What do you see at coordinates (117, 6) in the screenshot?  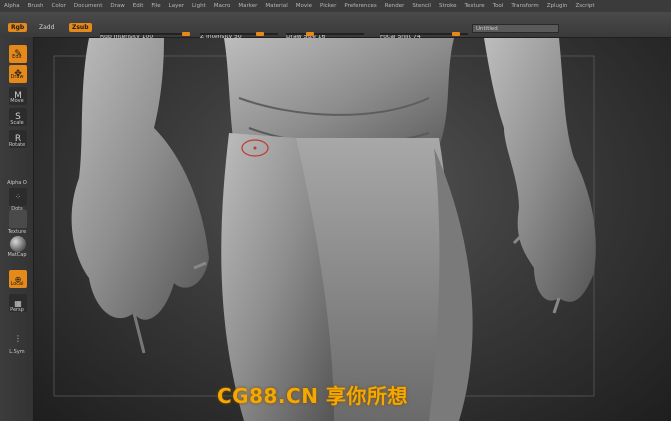 I see `menu-draw: Draw` at bounding box center [117, 6].